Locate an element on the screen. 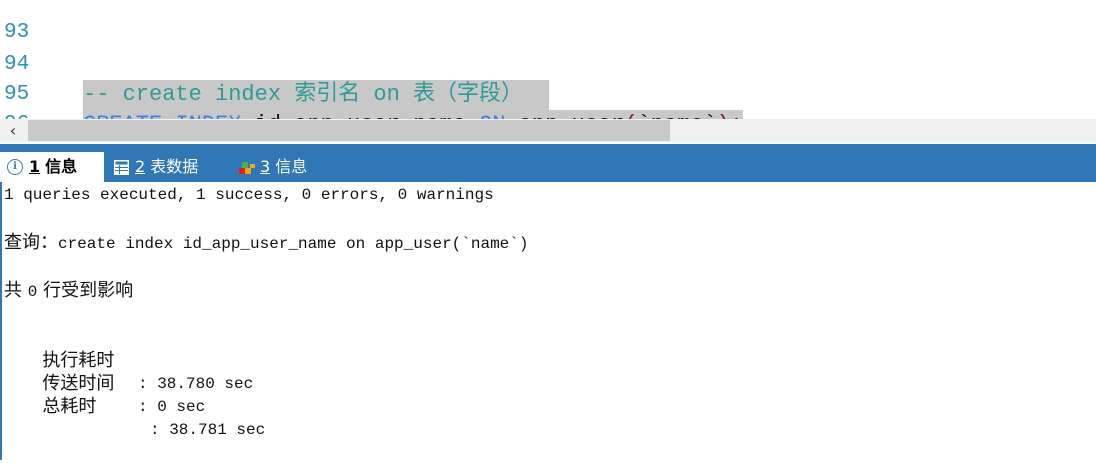  horizontal-scrollbar: ‹ is located at coordinates (548, 130).